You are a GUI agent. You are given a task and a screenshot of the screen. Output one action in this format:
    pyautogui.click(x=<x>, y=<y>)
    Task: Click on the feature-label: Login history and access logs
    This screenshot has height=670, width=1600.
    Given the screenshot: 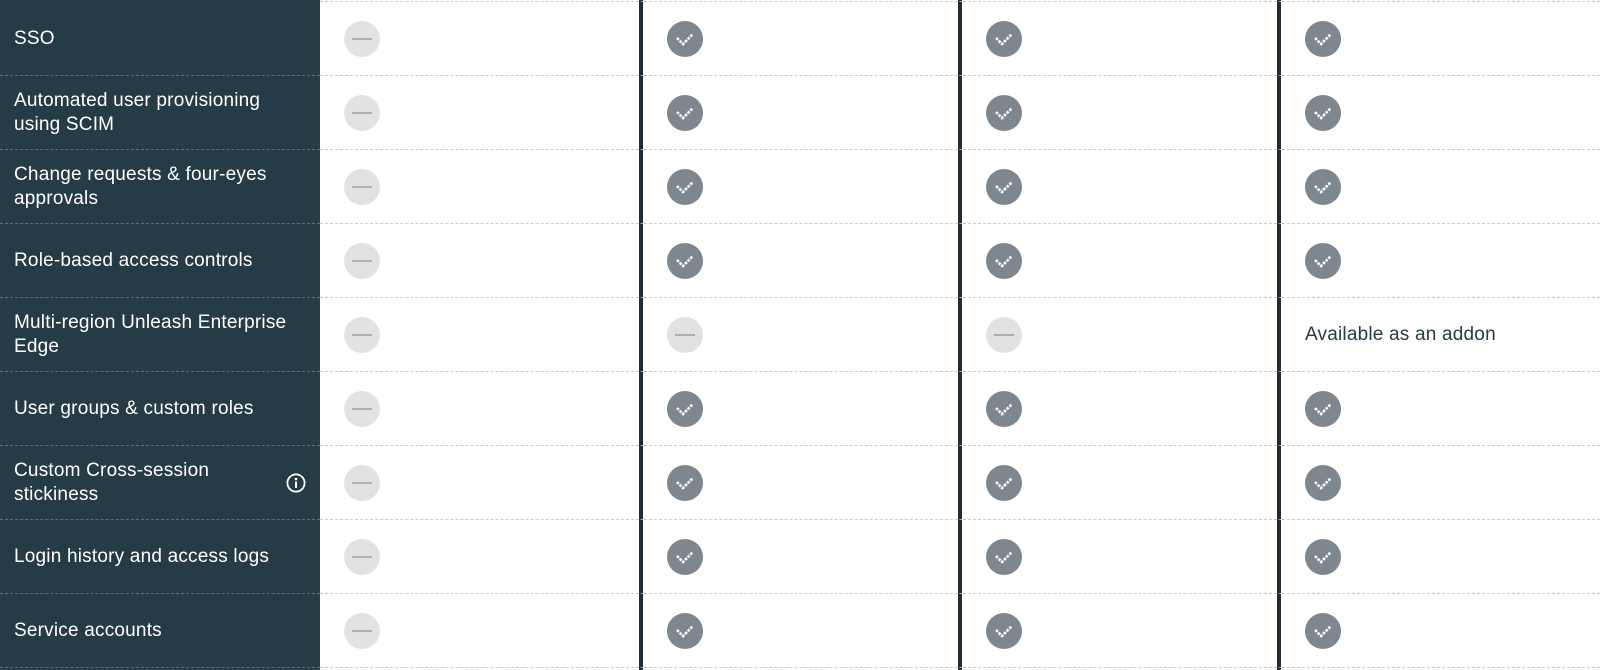 What is the action you would take?
    pyautogui.click(x=142, y=556)
    